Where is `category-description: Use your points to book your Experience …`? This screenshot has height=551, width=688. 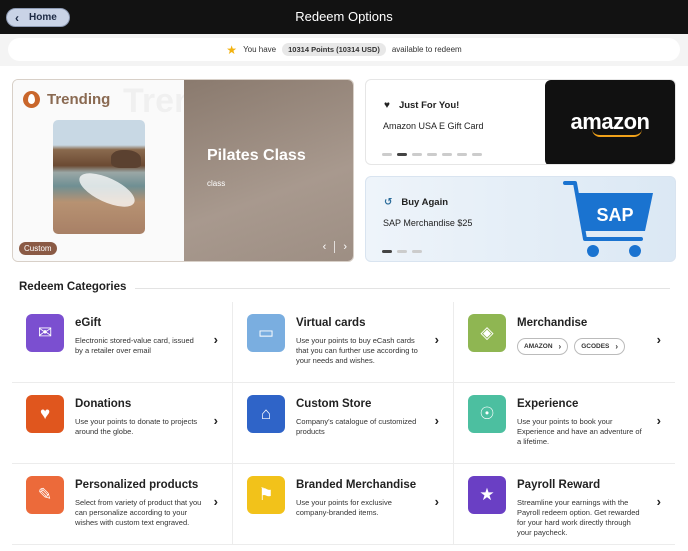 category-description: Use your points to book your Experience … is located at coordinates (579, 431).